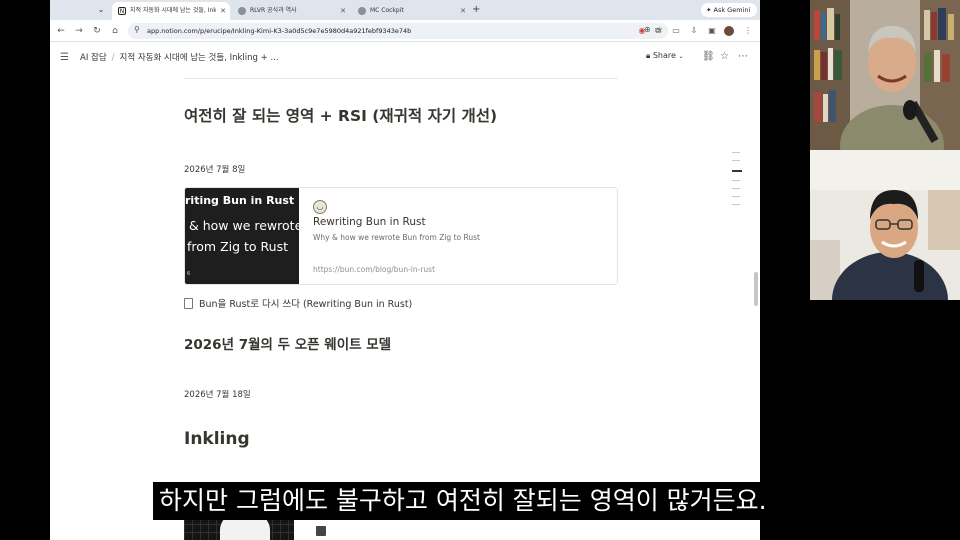 This screenshot has width=960, height=540. What do you see at coordinates (244, 225) in the screenshot?
I see `thumbnail-text: & how we rewrote` at bounding box center [244, 225].